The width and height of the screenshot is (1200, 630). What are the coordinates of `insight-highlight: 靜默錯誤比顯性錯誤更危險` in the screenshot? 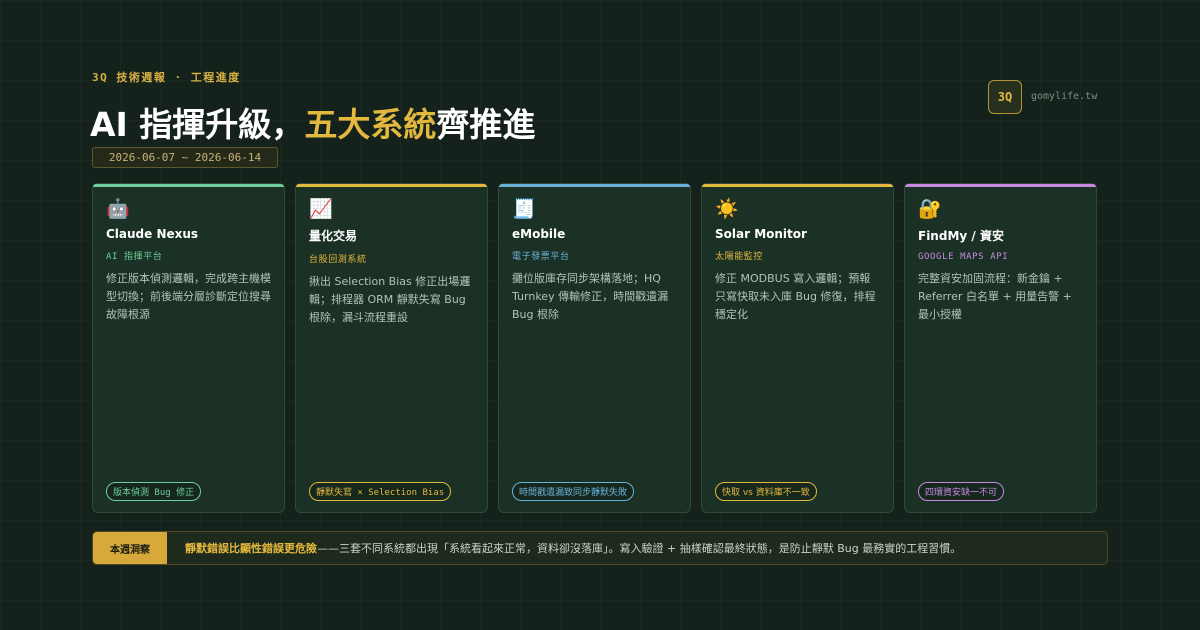 It's located at (251, 548).